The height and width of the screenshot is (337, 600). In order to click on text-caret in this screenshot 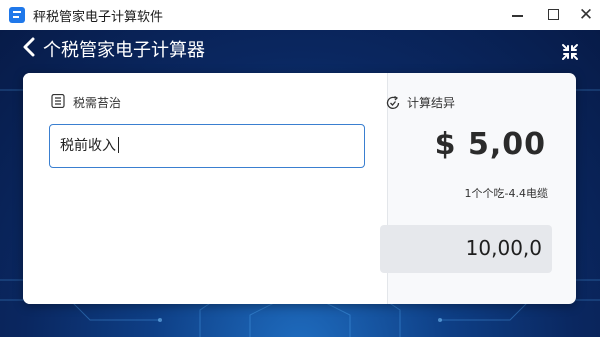, I will do `click(118, 145)`.